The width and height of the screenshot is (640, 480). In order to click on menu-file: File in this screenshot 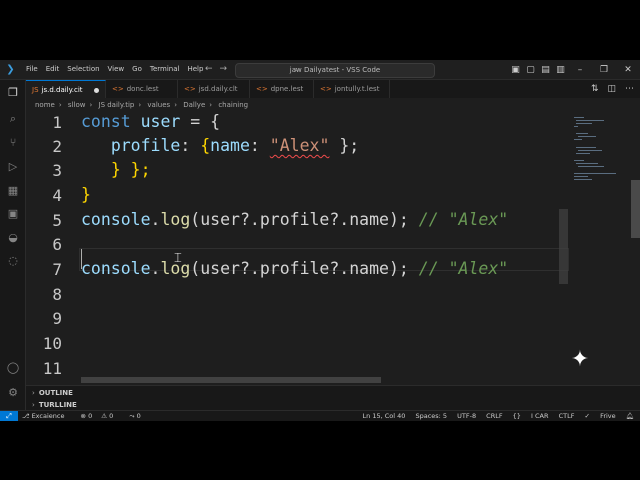, I will do `click(32, 69)`.